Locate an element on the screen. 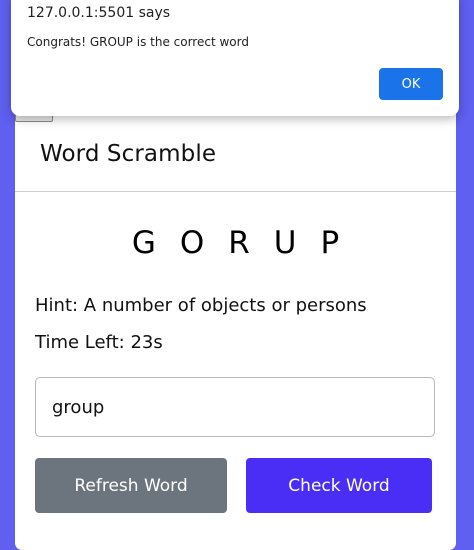  dialog-origin: 127.0.0.1:5501 says is located at coordinates (99, 13).